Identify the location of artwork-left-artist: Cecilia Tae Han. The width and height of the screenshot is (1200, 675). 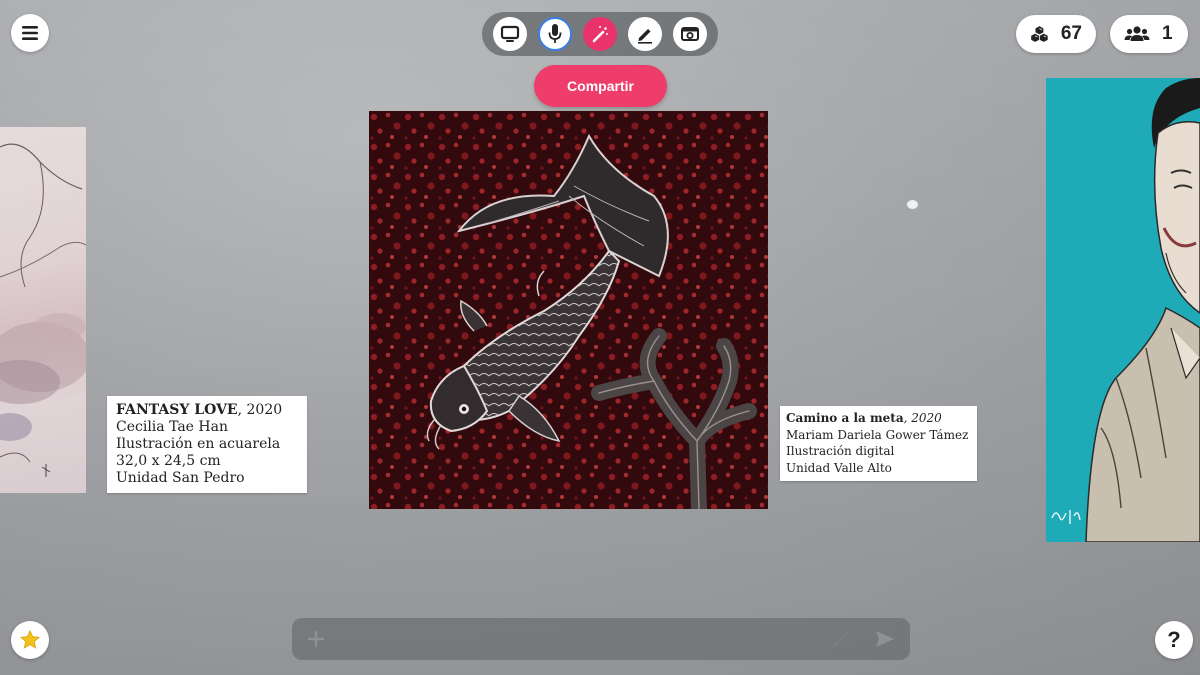
(172, 427).